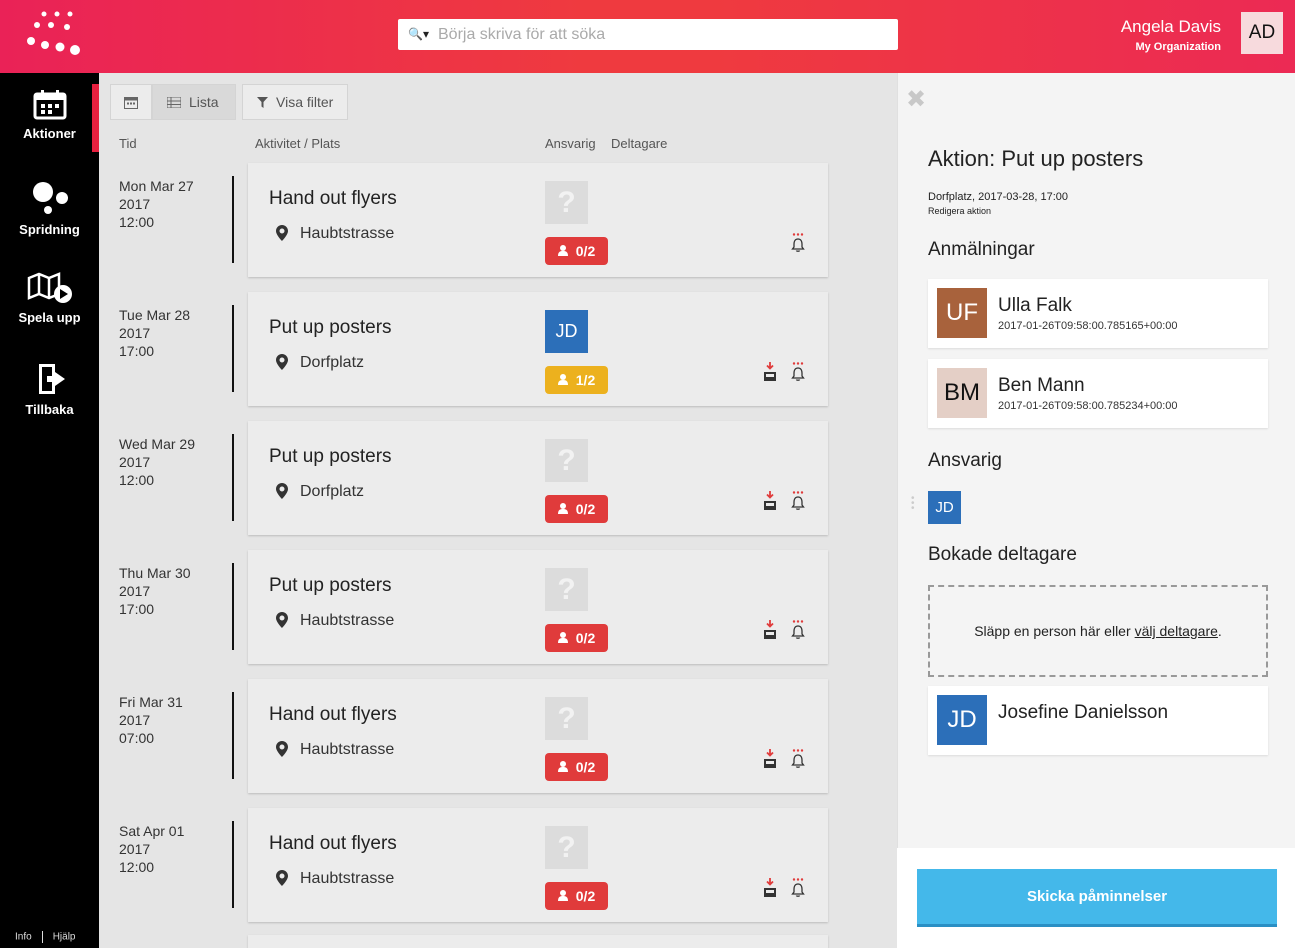 This screenshot has height=948, width=1295. Describe the element at coordinates (913, 504) in the screenshot. I see `drag-handle-icon: • • •` at that location.